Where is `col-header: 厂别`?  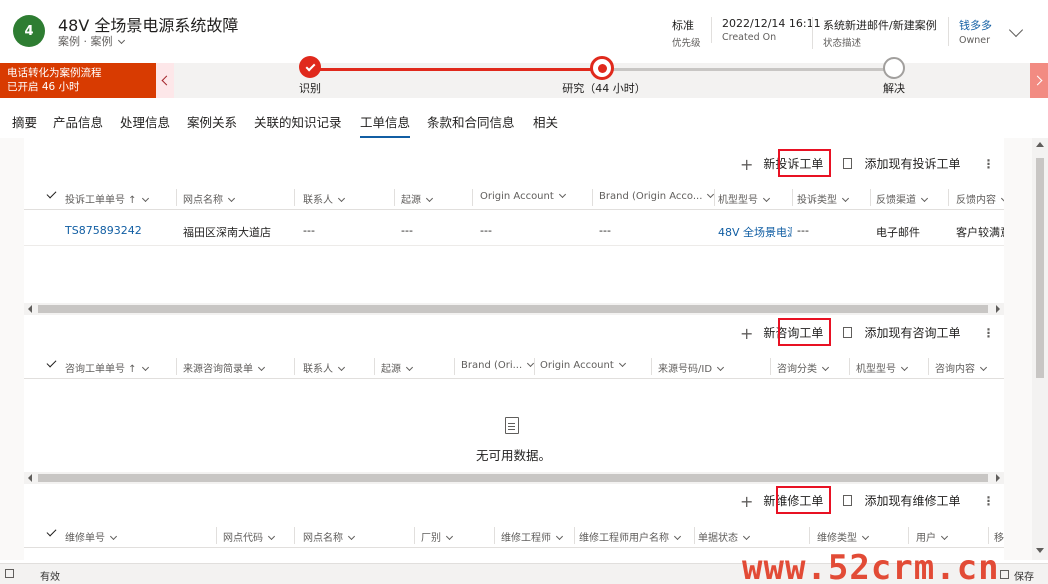 col-header: 厂别 is located at coordinates (456, 536).